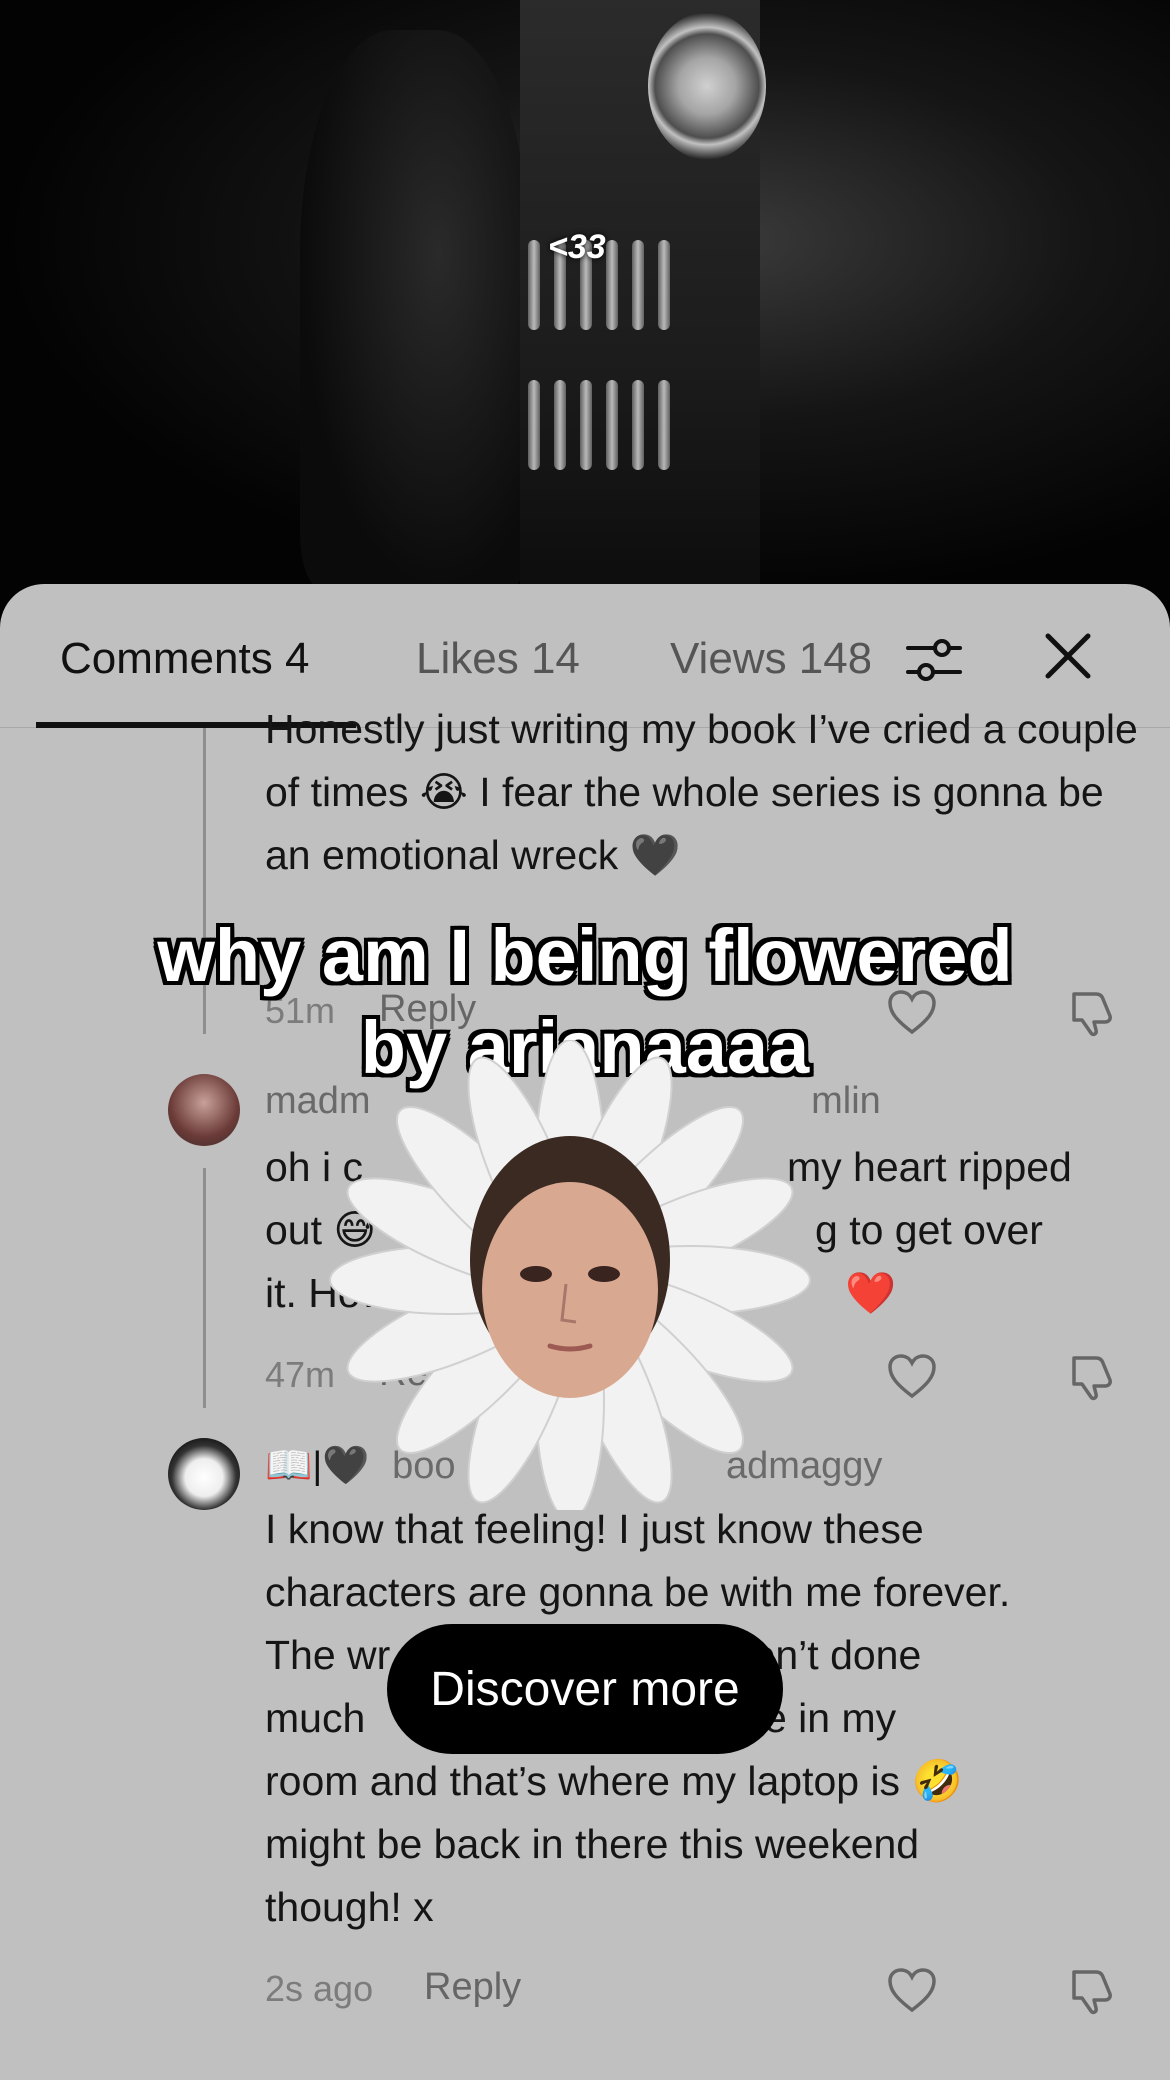 The width and height of the screenshot is (1170, 2080). Describe the element at coordinates (929, 1230) in the screenshot. I see `comment-line: g to get over` at that location.